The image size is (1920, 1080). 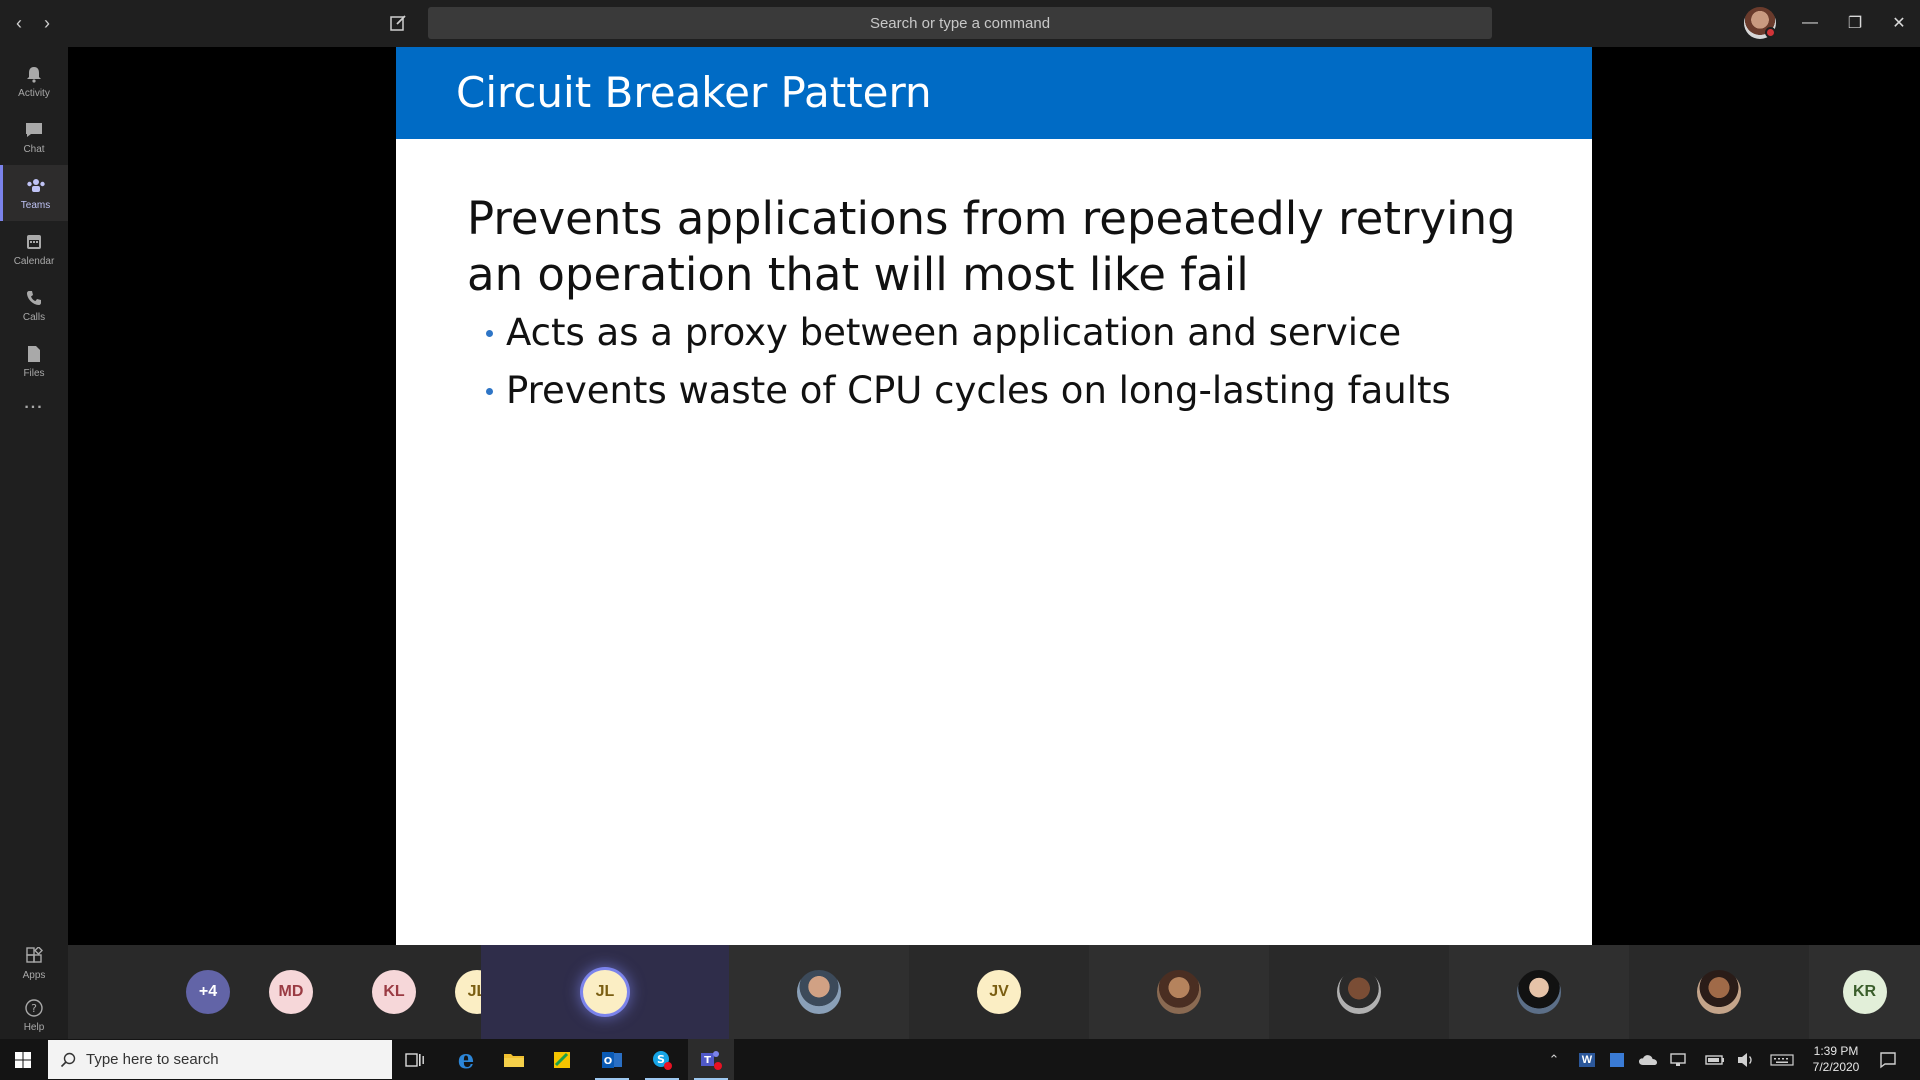 What do you see at coordinates (1836, 1059) in the screenshot?
I see `clock: 1:39 PM 7/2/2020` at bounding box center [1836, 1059].